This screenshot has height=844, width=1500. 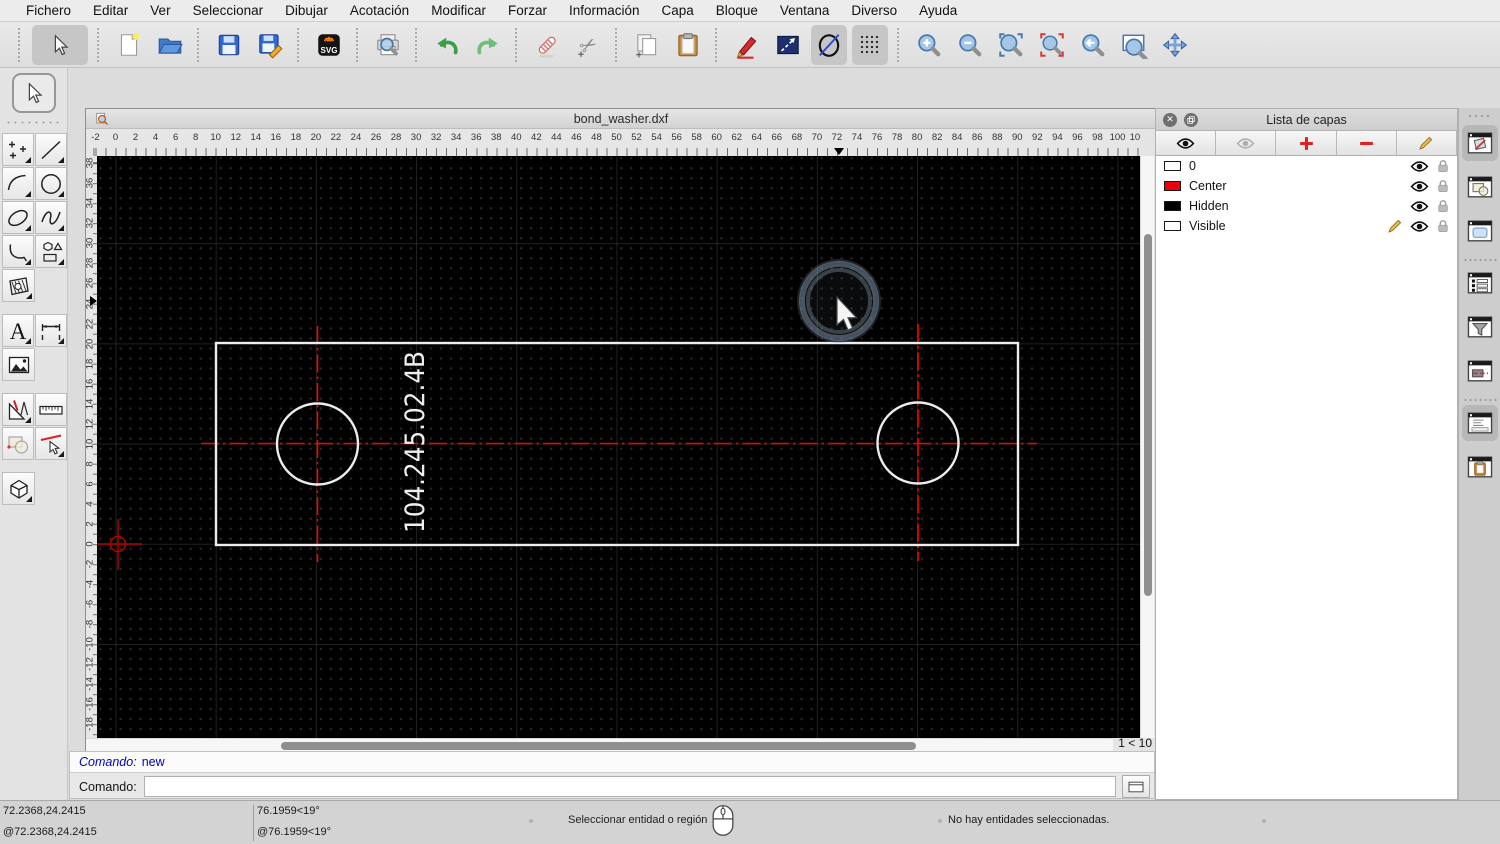 What do you see at coordinates (737, 10) in the screenshot?
I see `menu-bloque: Bloque` at bounding box center [737, 10].